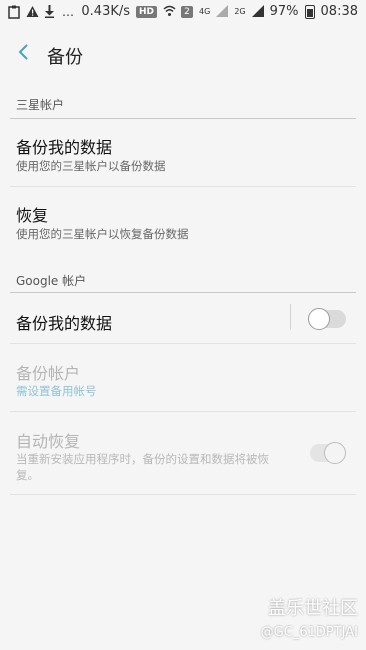  I want to click on status-bar: … 0.43K/s HD 2 4G 2G 97% 08:38, so click(183, 13).